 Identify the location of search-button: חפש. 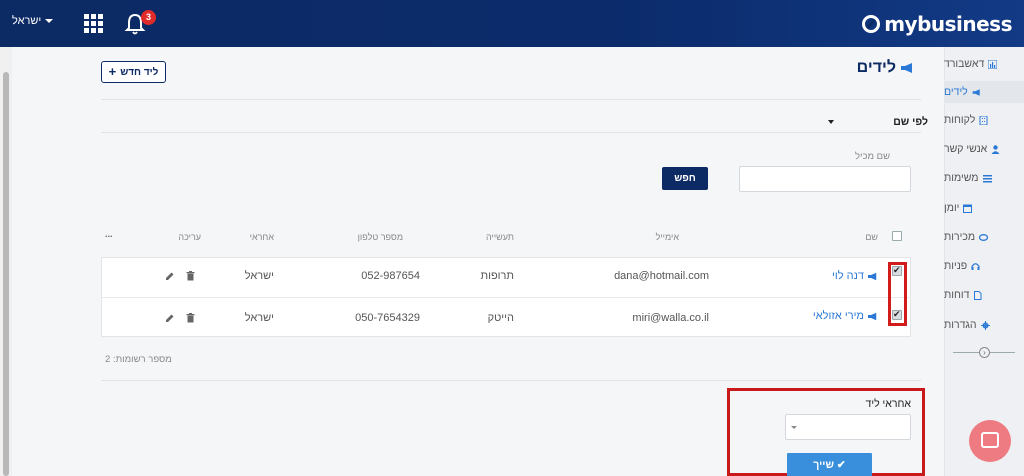
(685, 178).